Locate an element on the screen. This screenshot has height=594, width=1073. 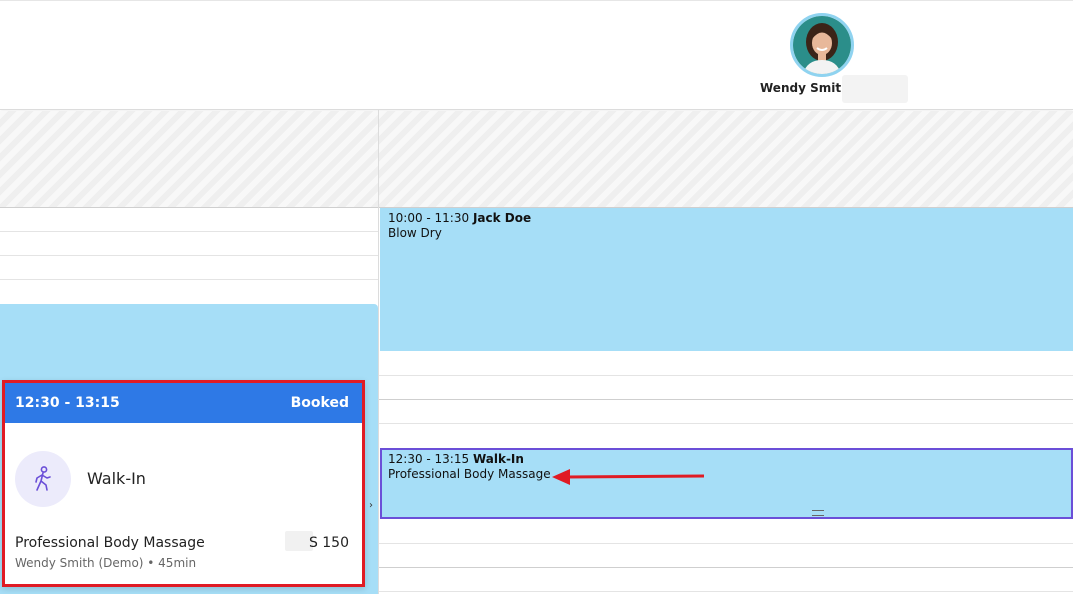
avatar-image is located at coordinates (822, 45).